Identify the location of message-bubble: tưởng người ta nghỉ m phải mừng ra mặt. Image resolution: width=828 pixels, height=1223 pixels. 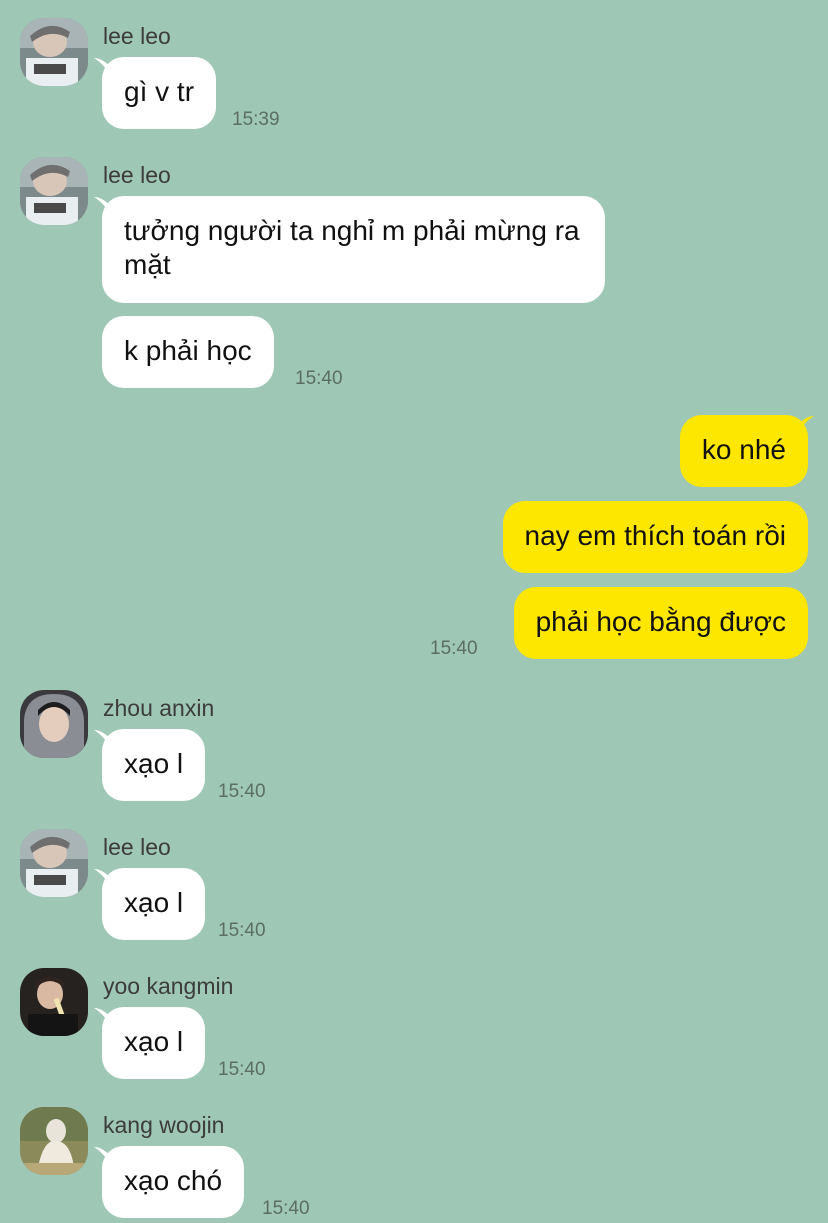
(353, 249).